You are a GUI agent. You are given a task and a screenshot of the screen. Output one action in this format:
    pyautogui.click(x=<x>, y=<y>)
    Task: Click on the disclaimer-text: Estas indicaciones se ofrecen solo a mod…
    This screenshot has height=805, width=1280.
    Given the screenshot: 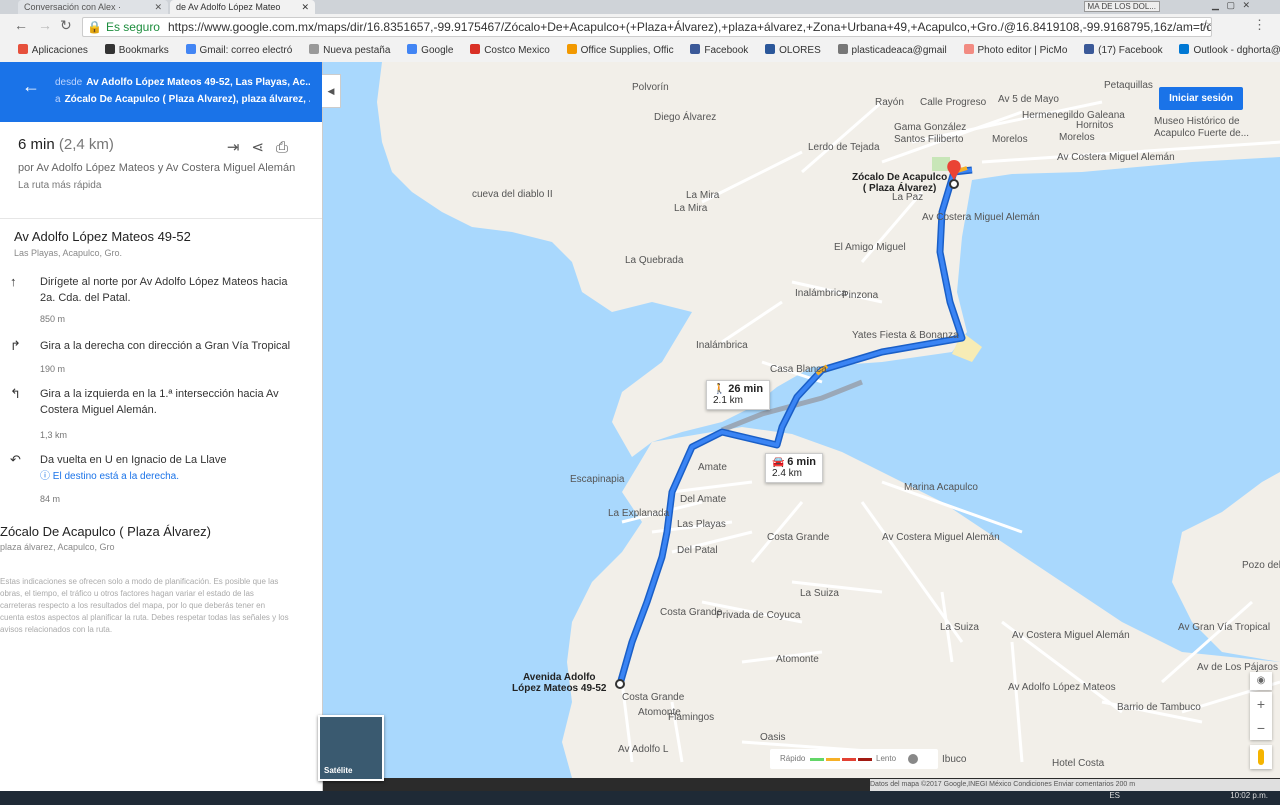 What is the action you would take?
    pyautogui.click(x=144, y=605)
    